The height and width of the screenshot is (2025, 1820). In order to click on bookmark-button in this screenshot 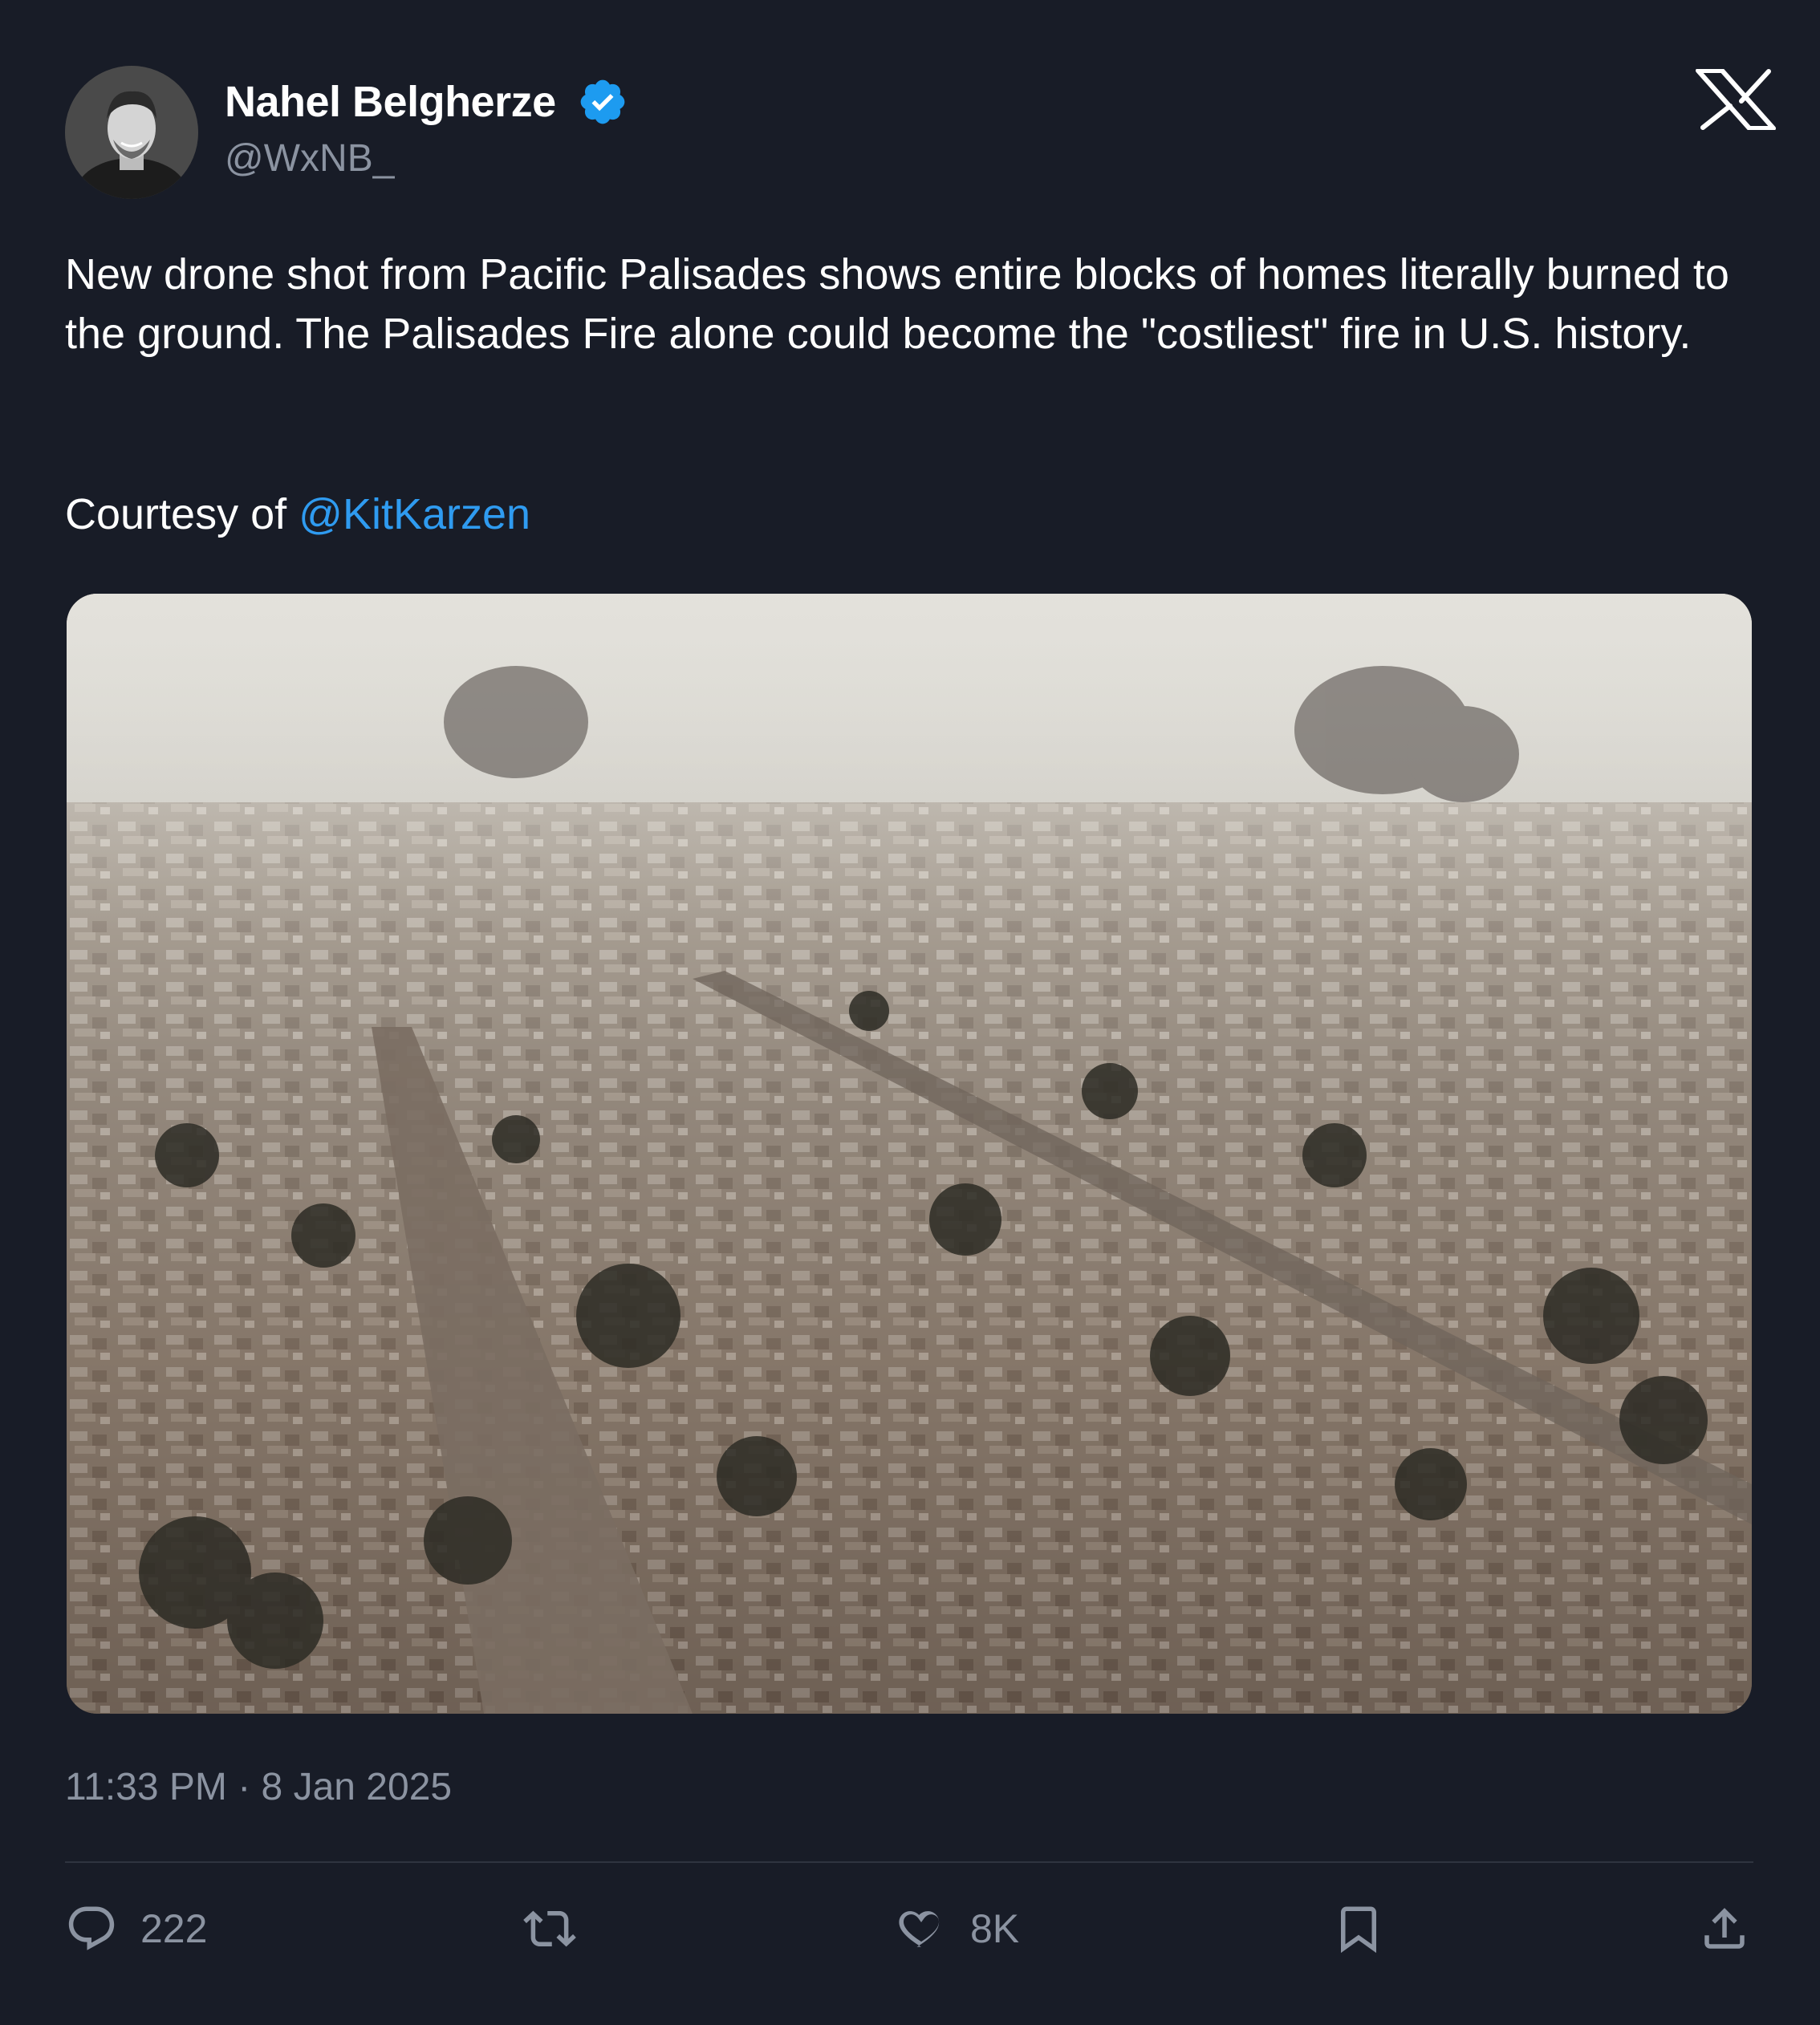, I will do `click(1358, 1928)`.